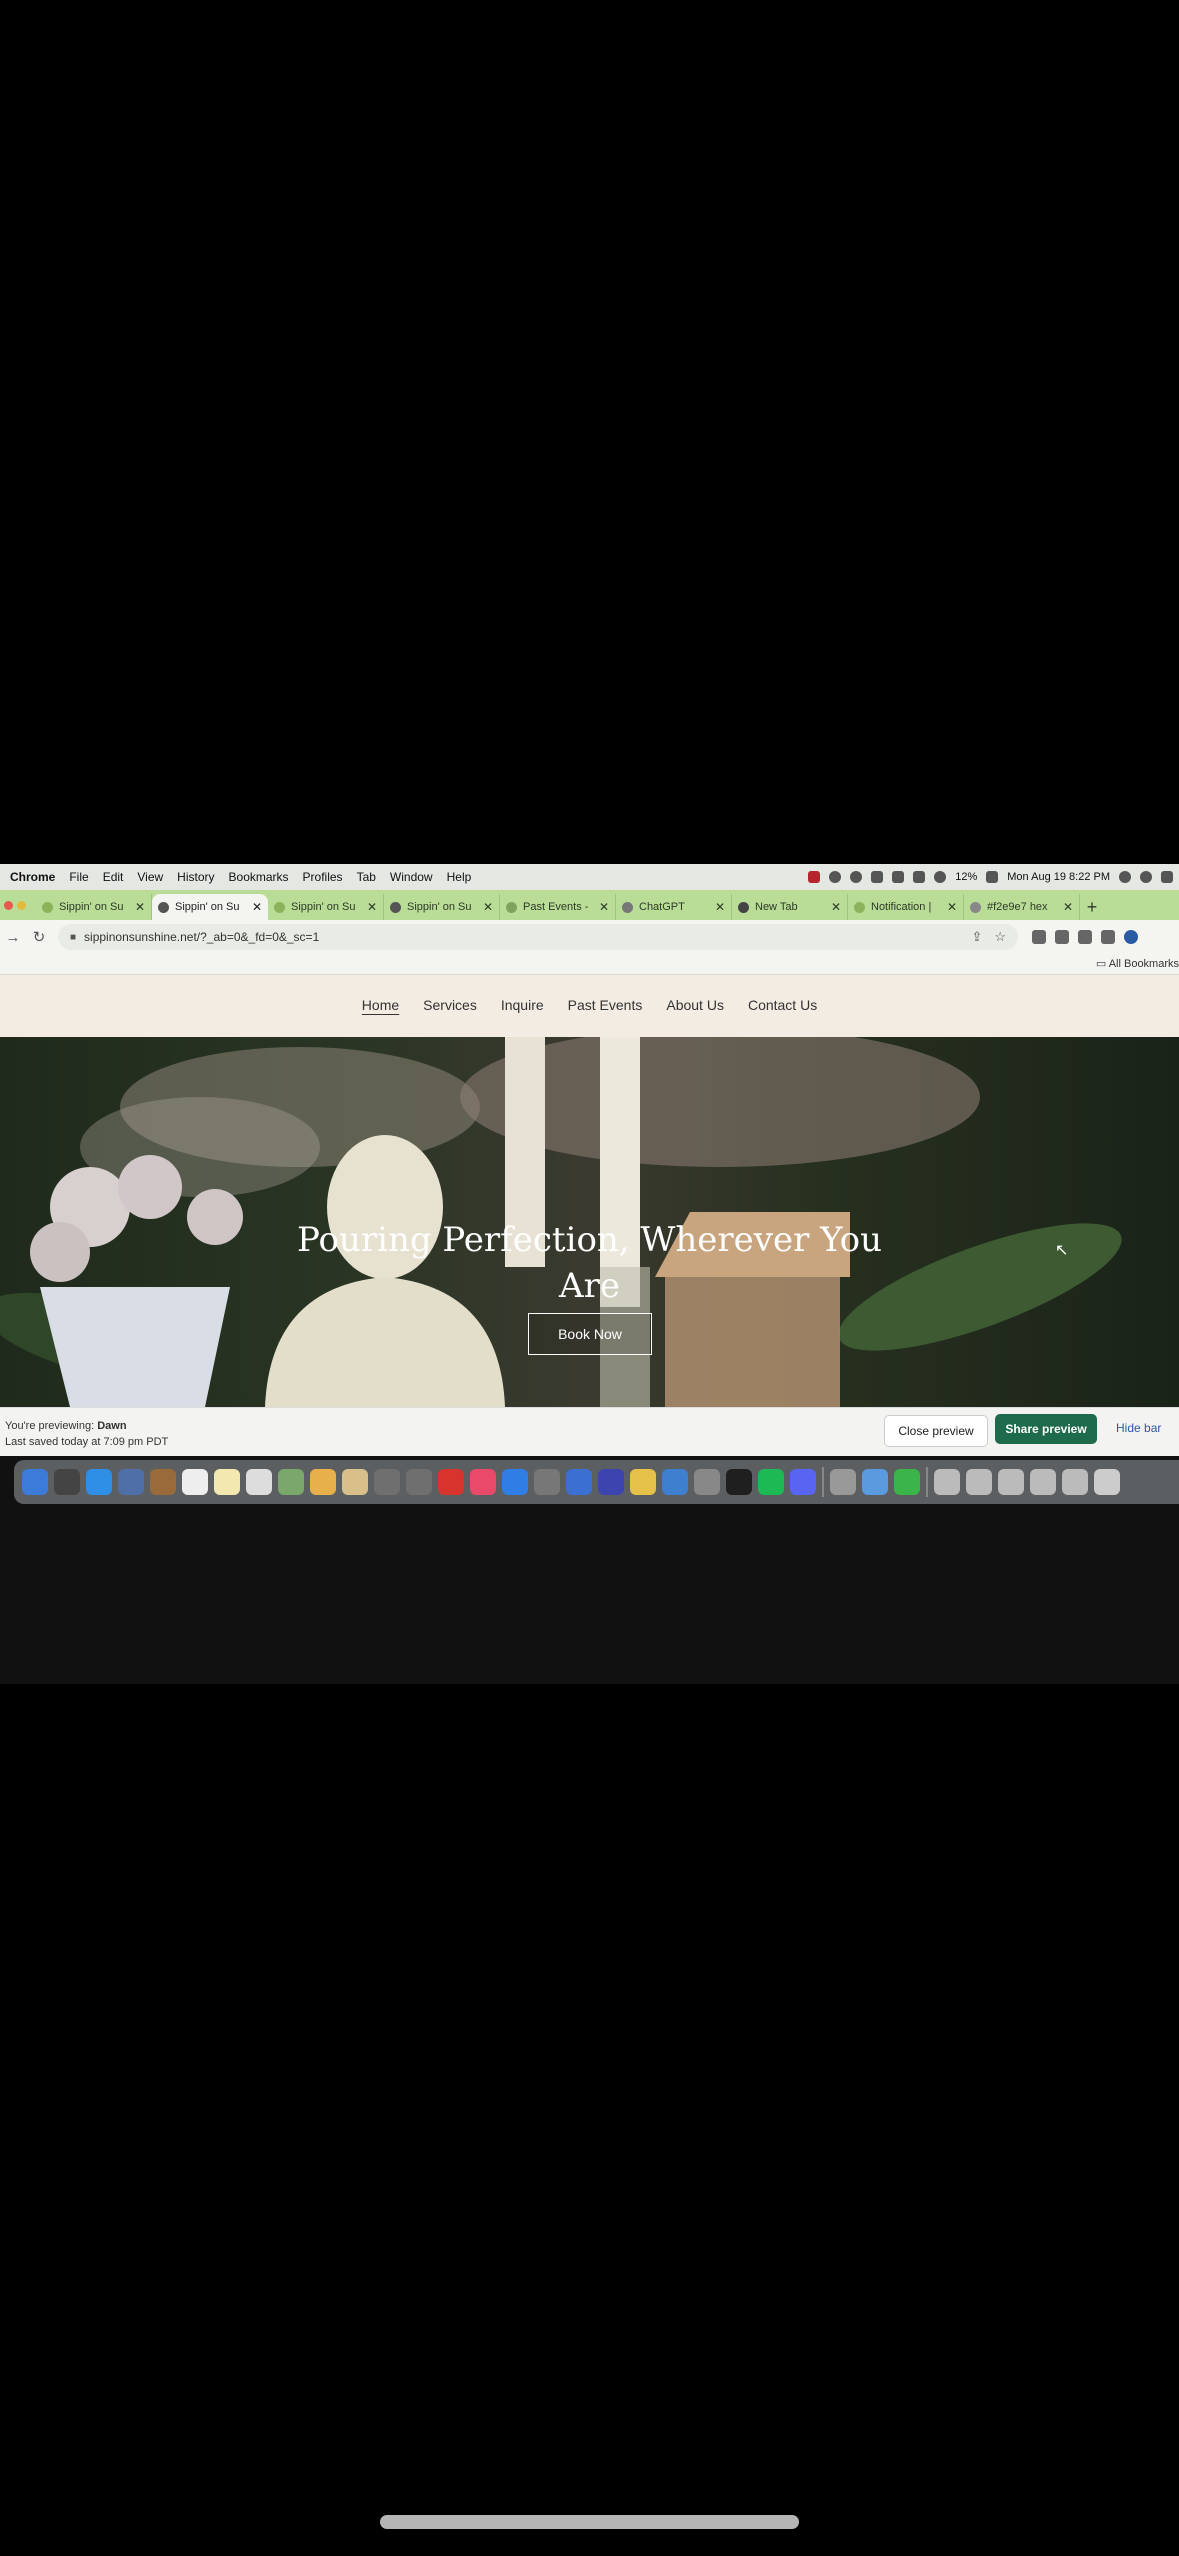  What do you see at coordinates (131, 1482) in the screenshot?
I see `preview-app-icon` at bounding box center [131, 1482].